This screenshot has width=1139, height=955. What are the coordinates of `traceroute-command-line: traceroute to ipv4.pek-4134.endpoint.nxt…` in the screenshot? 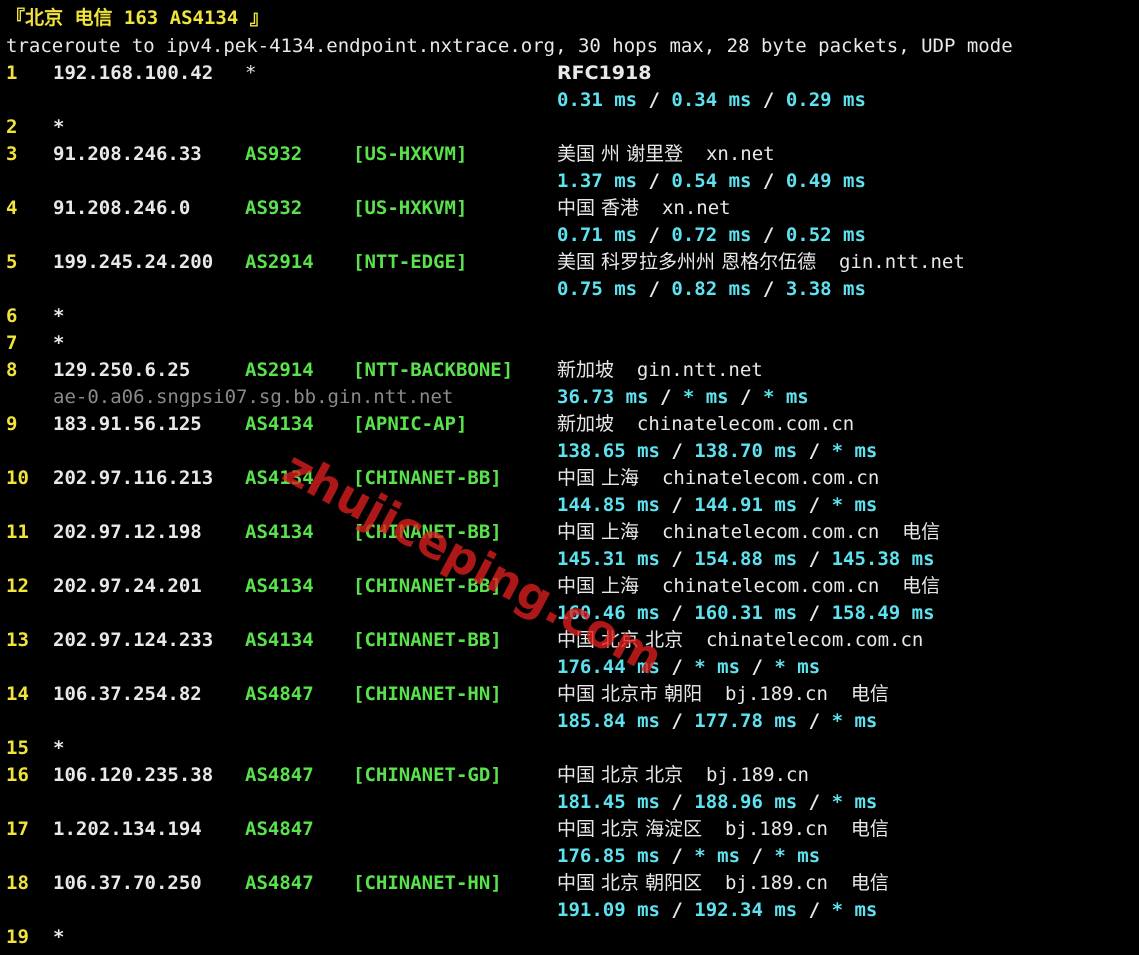 It's located at (509, 46).